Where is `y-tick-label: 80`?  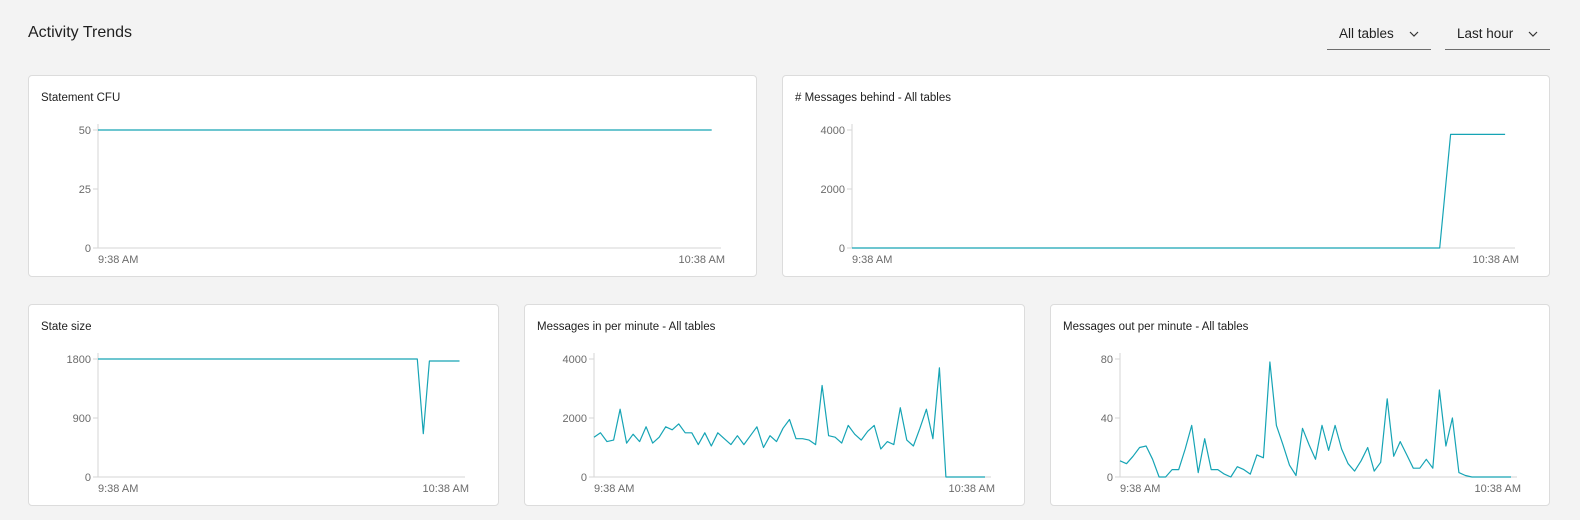 y-tick-label: 80 is located at coordinates (1107, 360).